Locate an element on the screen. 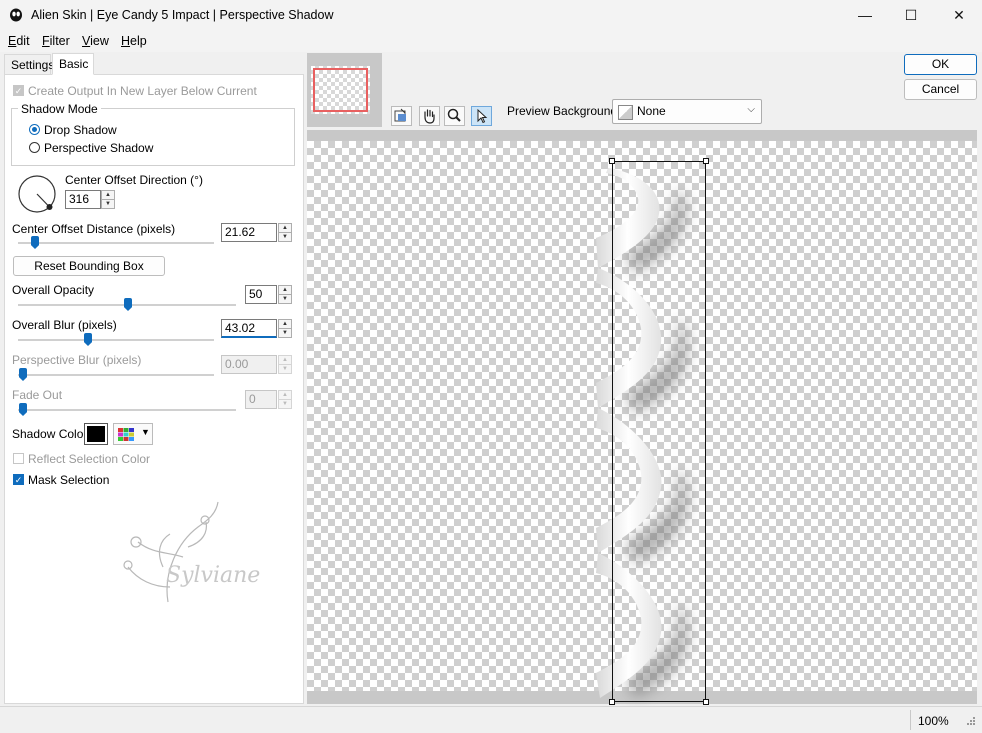 Image resolution: width=982 pixels, height=733 pixels. shadow-mode-group is located at coordinates (153, 137).